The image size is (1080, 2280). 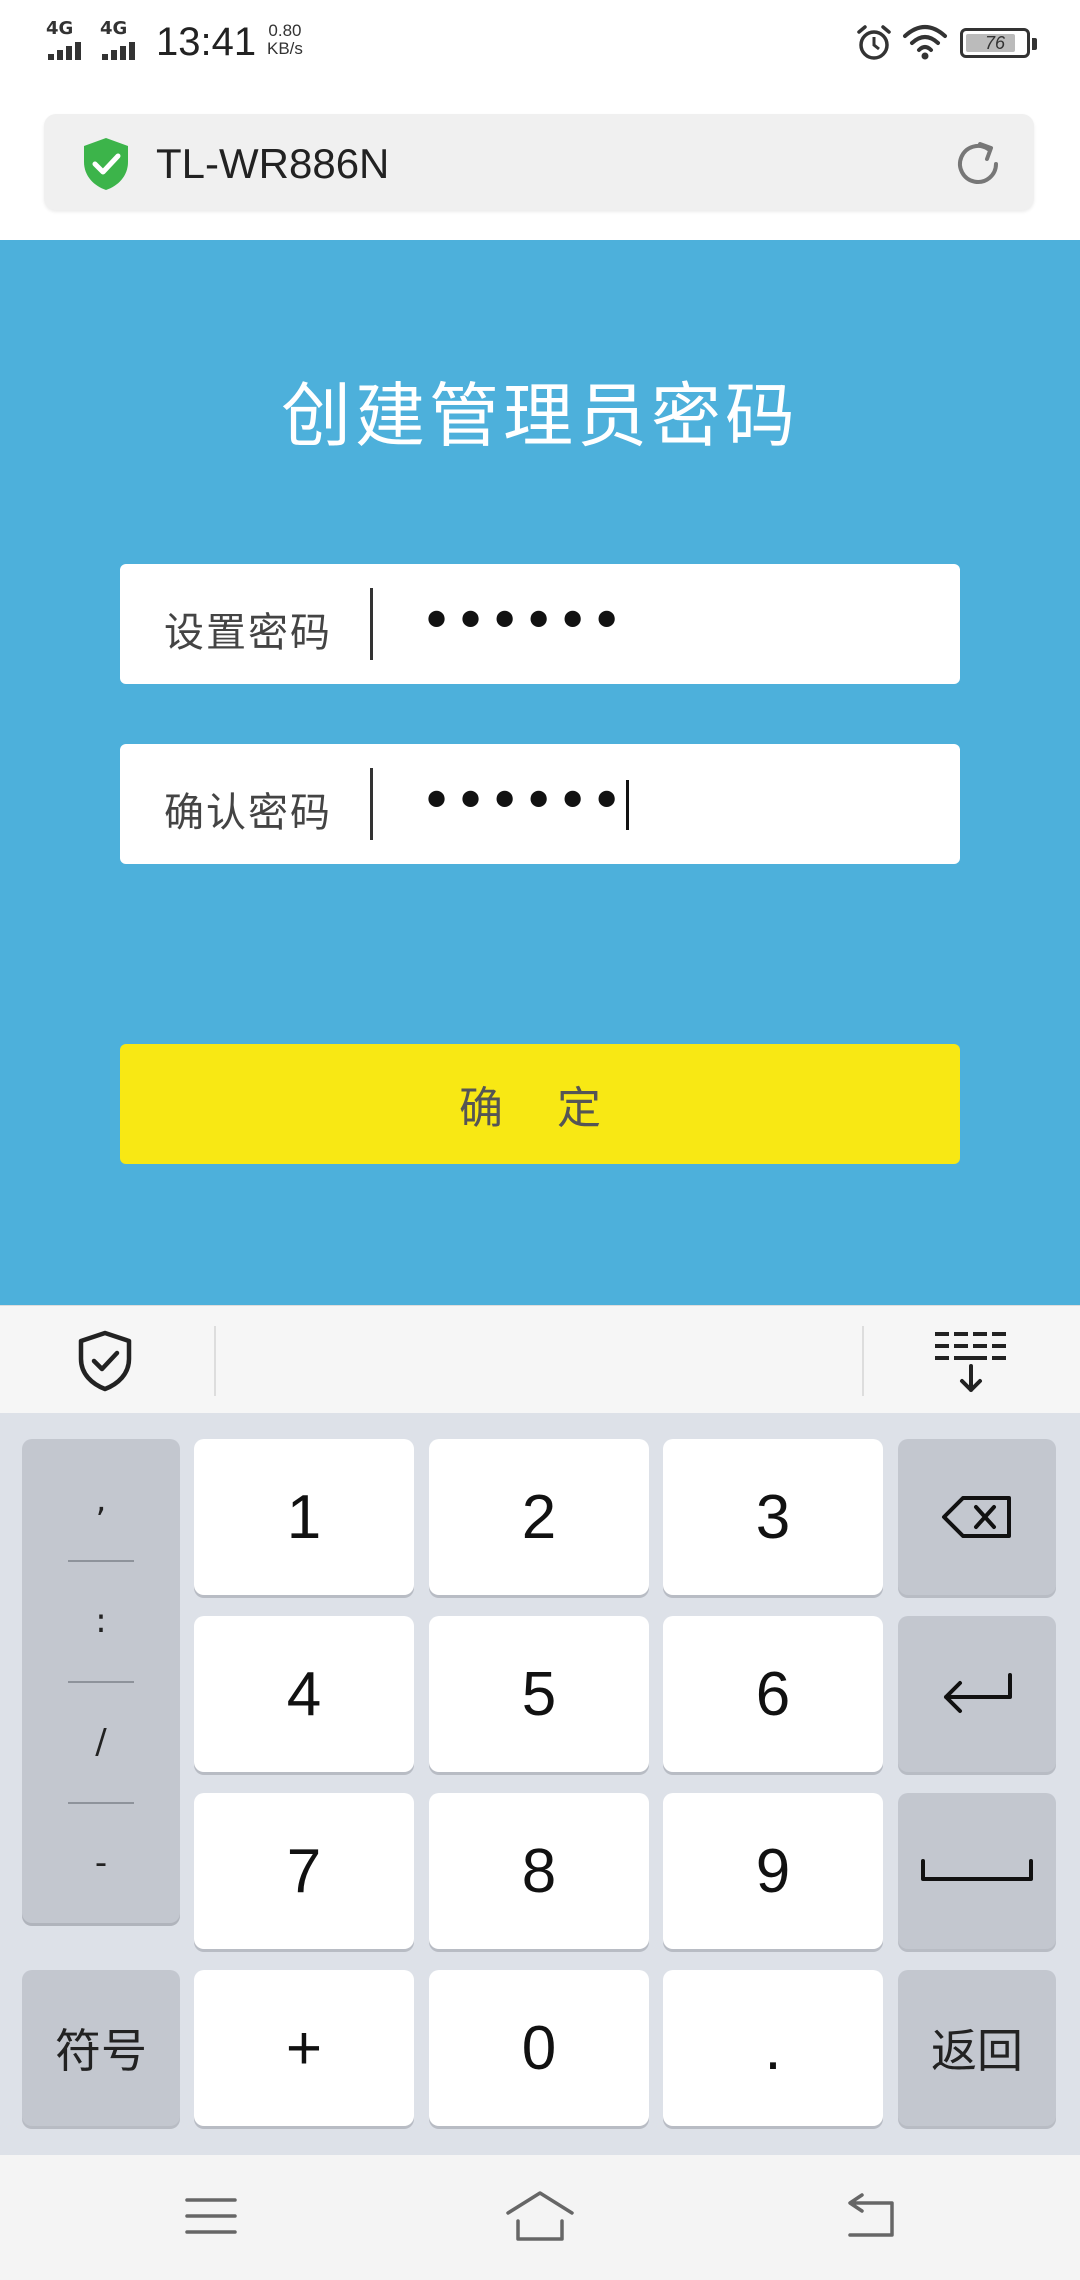 I want to click on return-key: 返回, so click(x=977, y=2048).